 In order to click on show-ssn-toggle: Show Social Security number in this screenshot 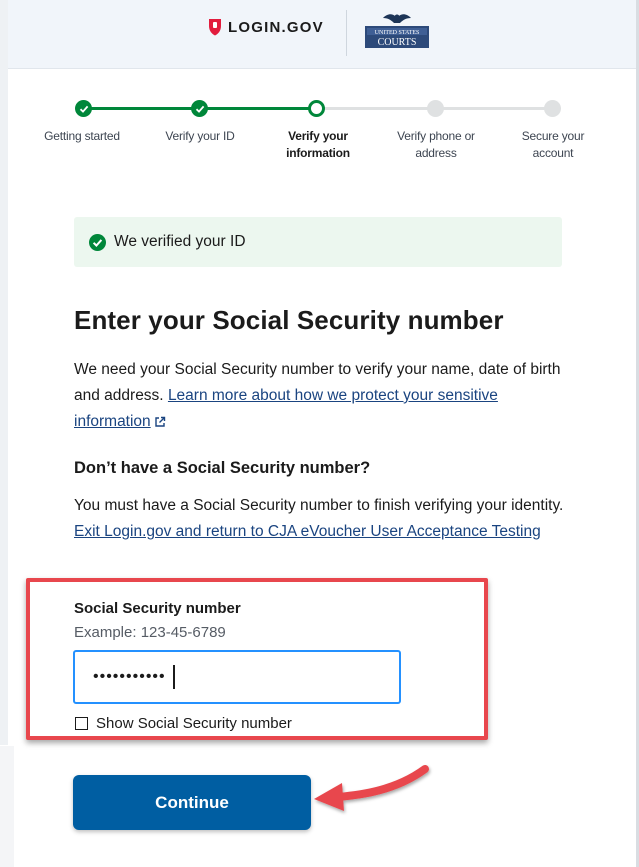, I will do `click(183, 723)`.